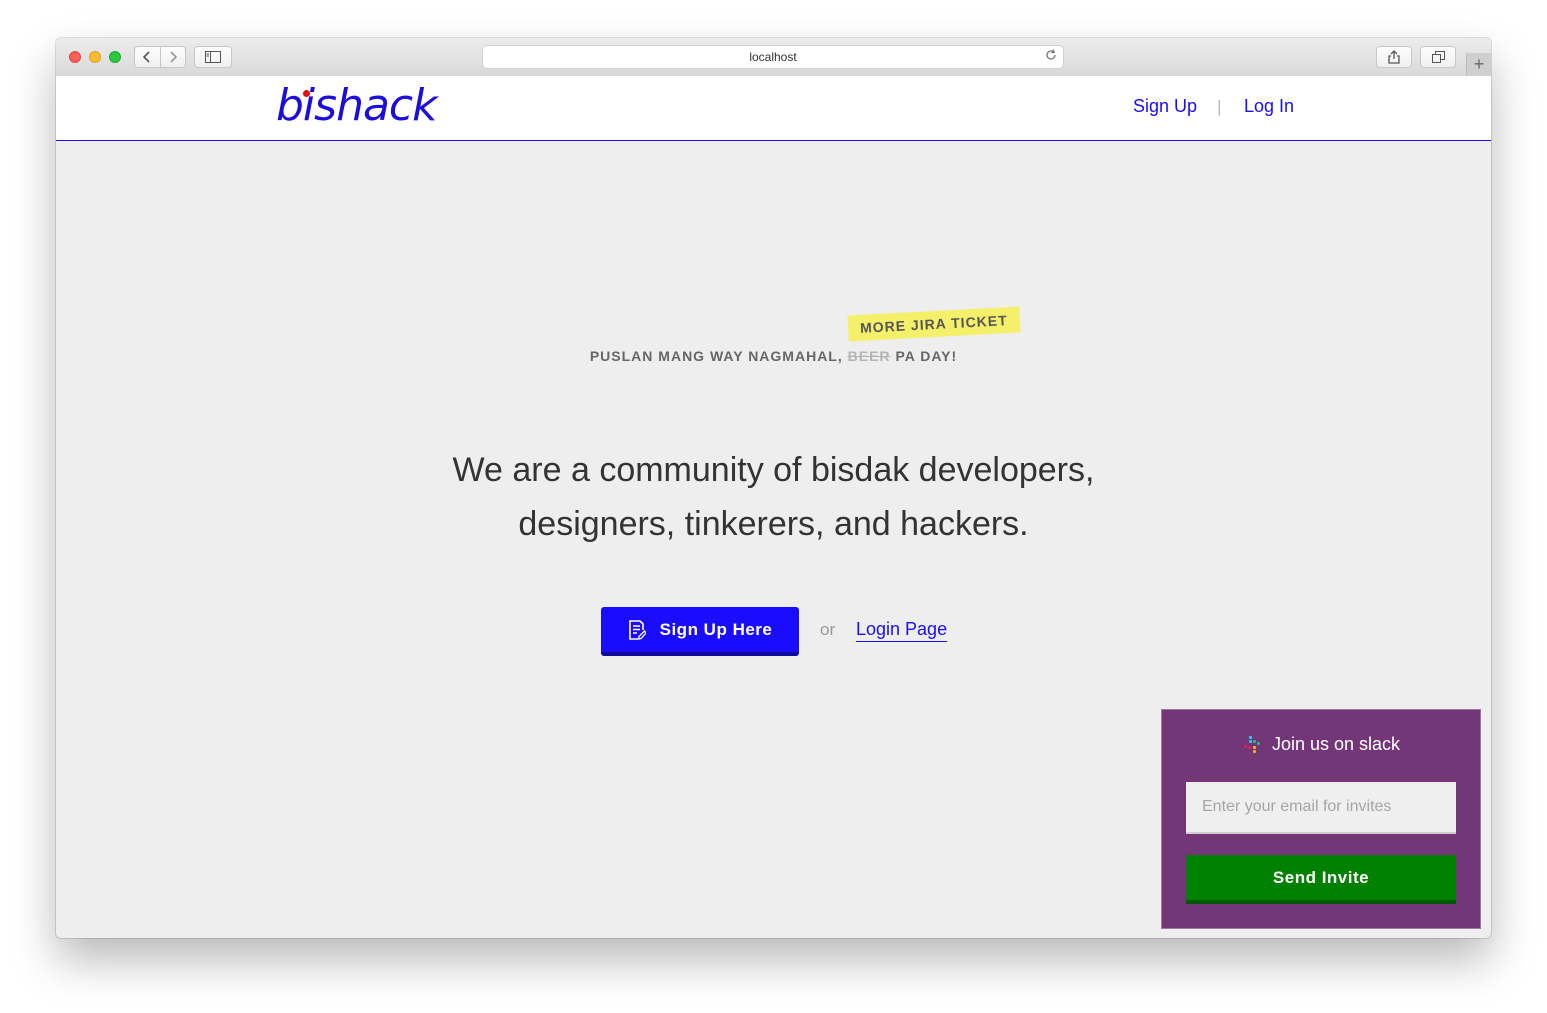 The image size is (1547, 1013). I want to click on signup-here-label: Sign Up Here, so click(716, 629).